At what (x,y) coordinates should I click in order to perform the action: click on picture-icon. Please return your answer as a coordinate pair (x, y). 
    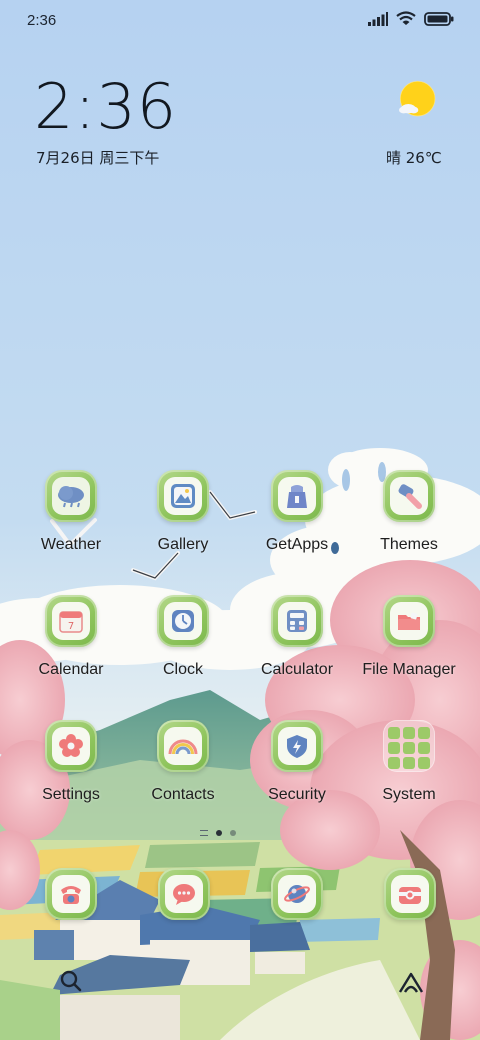
    Looking at the image, I should click on (183, 496).